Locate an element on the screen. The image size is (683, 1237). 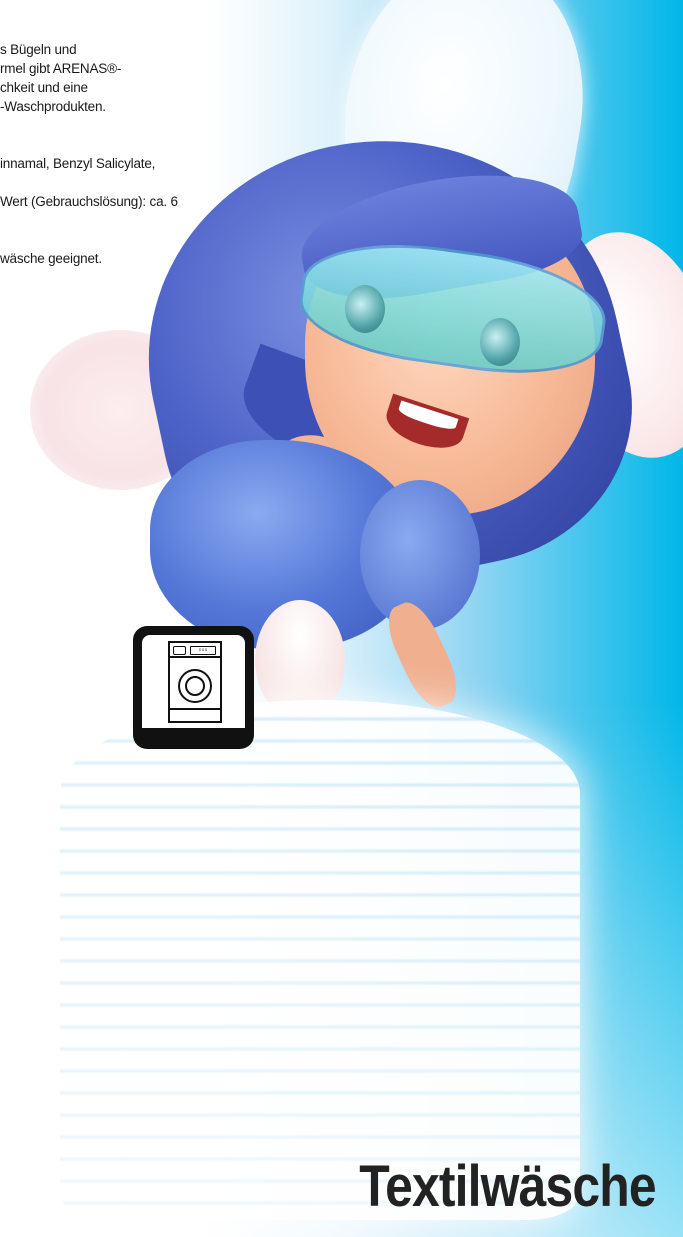
machine-door is located at coordinates (195, 686).